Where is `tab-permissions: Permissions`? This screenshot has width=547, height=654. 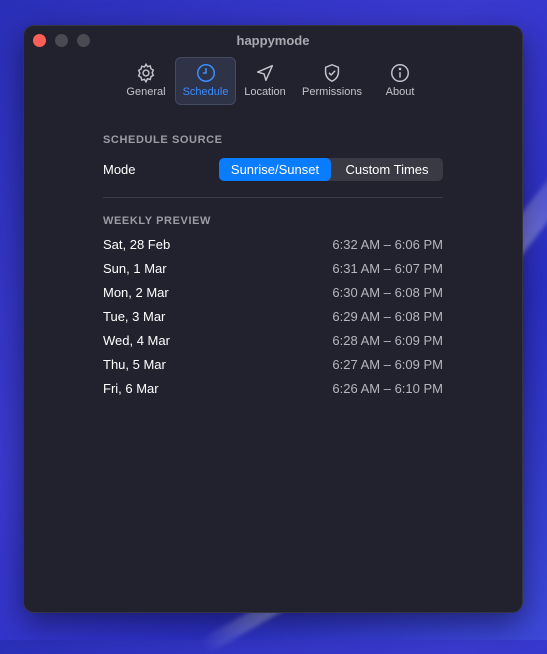 tab-permissions: Permissions is located at coordinates (332, 81).